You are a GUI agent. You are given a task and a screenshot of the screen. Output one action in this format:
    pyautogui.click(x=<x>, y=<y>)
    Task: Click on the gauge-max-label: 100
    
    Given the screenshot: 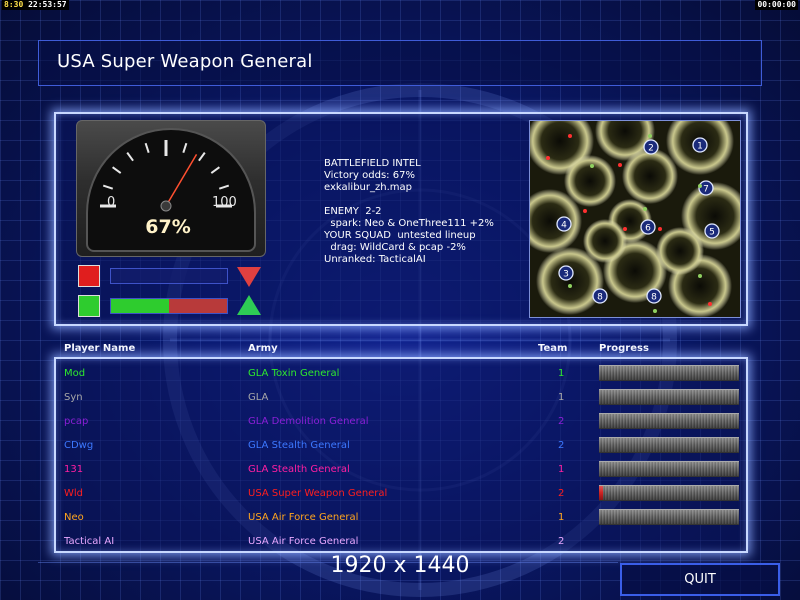 What is the action you would take?
    pyautogui.click(x=224, y=202)
    